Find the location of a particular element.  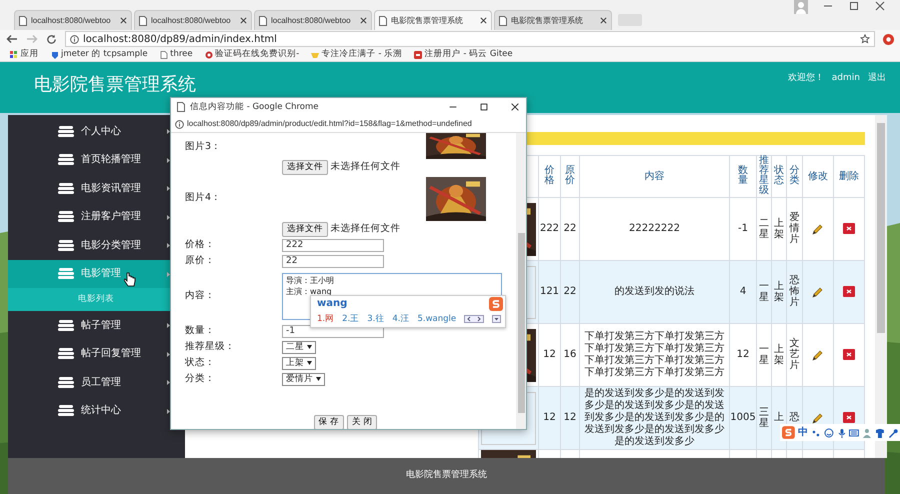

field-label: 状态： is located at coordinates (200, 363).